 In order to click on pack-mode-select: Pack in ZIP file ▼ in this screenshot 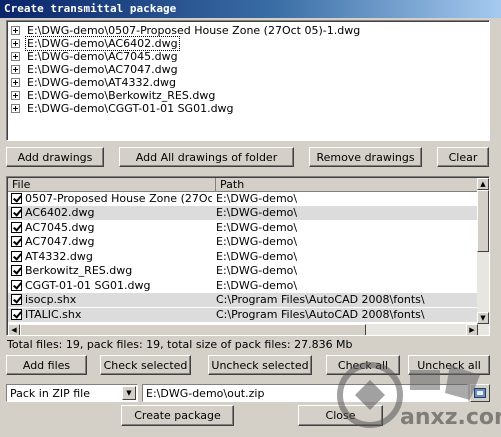, I will do `click(72, 393)`.